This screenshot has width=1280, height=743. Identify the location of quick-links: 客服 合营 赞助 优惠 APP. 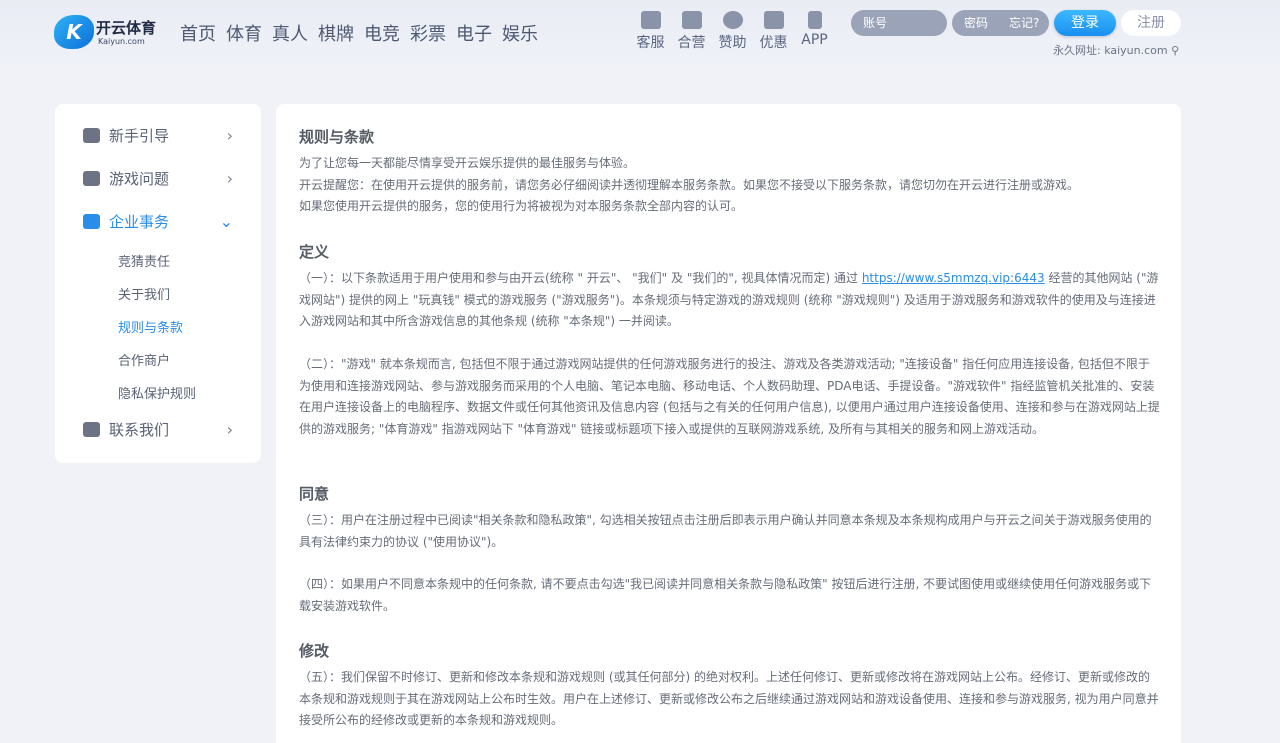
(732, 31).